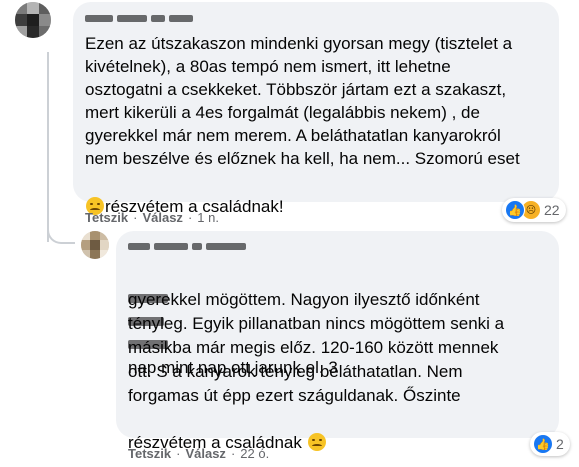 This screenshot has width=579, height=467. What do you see at coordinates (61, 231) in the screenshot?
I see `thread-connector` at bounding box center [61, 231].